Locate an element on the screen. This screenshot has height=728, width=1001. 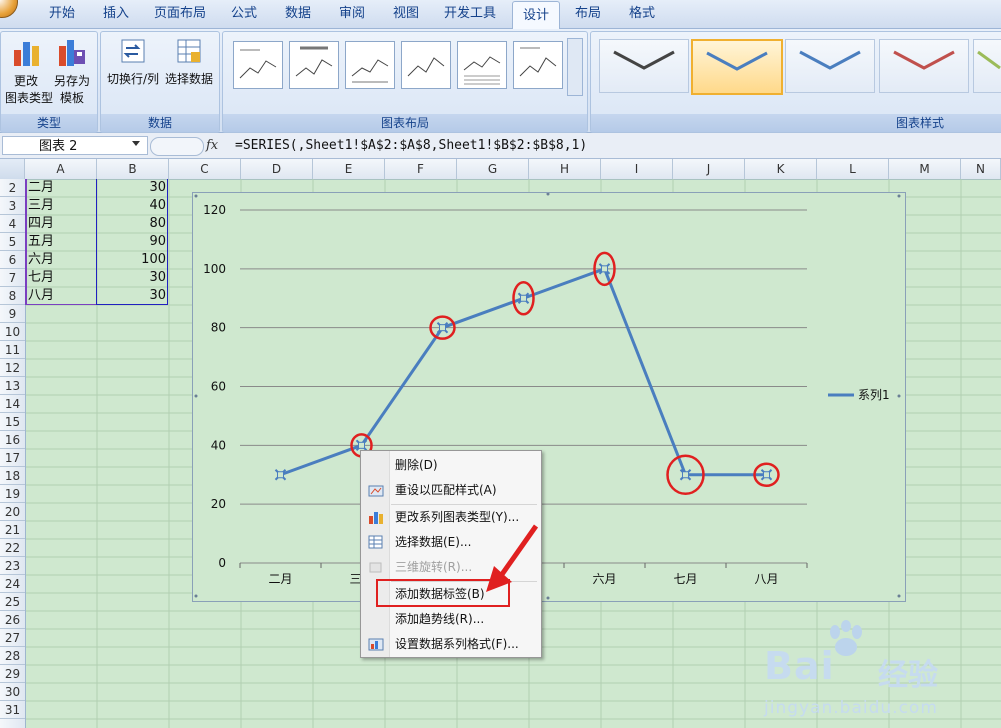
select-data-button: 选择数据 is located at coordinates (189, 62).